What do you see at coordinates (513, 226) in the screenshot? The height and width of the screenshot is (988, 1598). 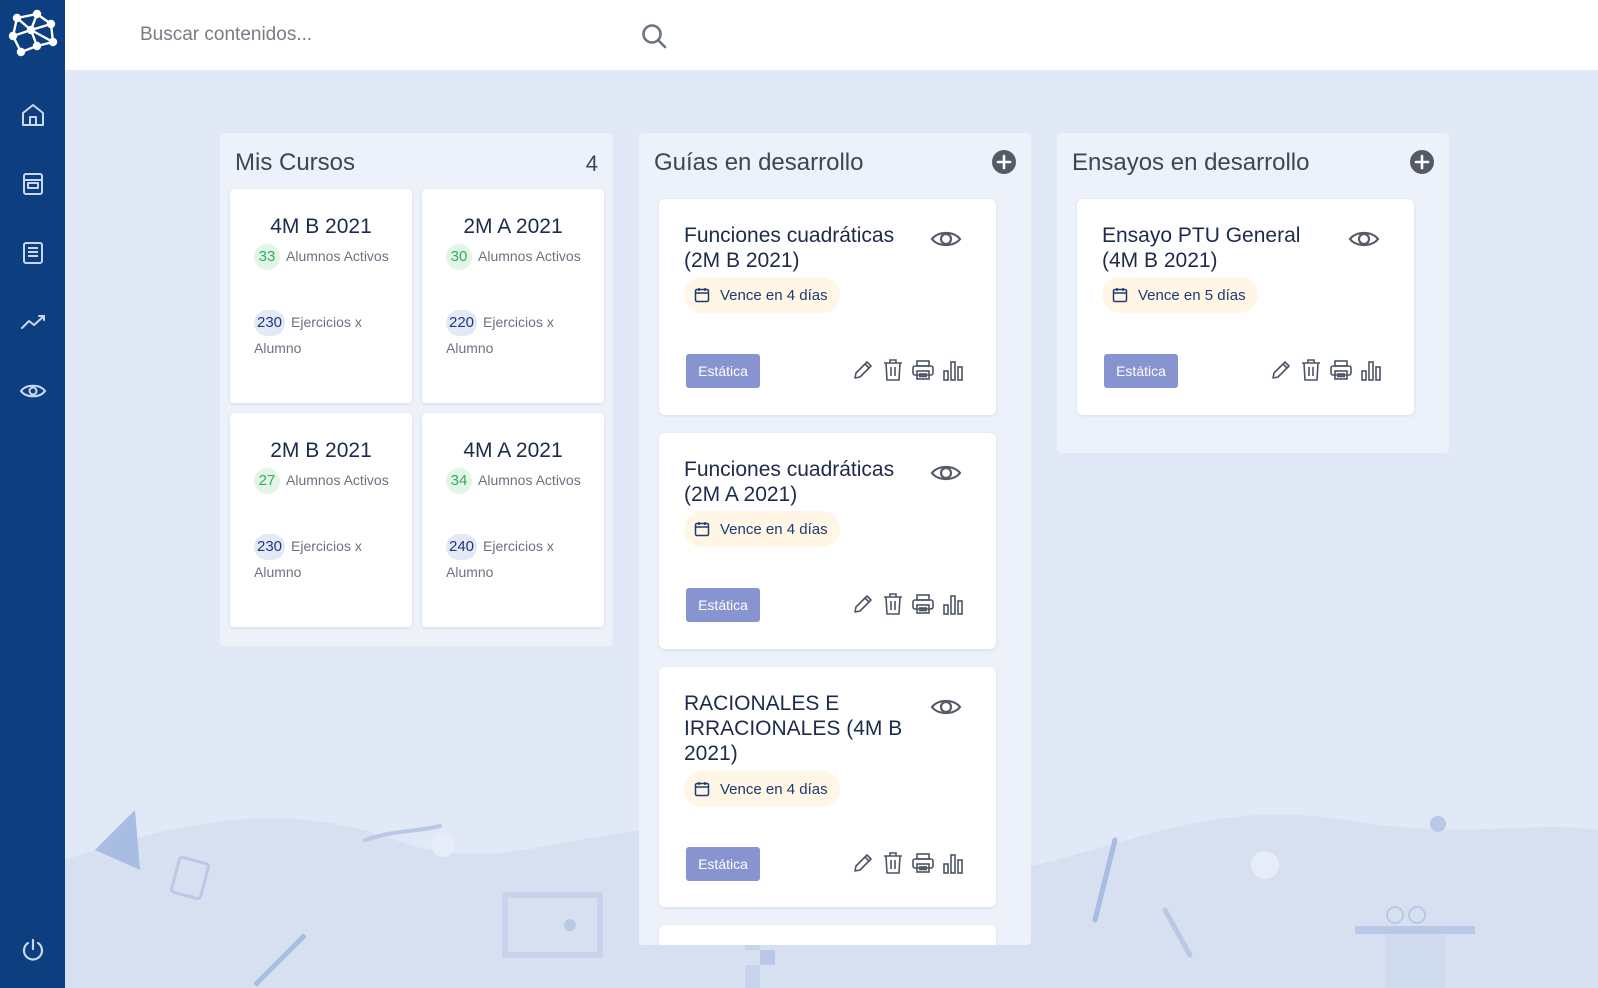 I see `course-title: 2M A 2021` at bounding box center [513, 226].